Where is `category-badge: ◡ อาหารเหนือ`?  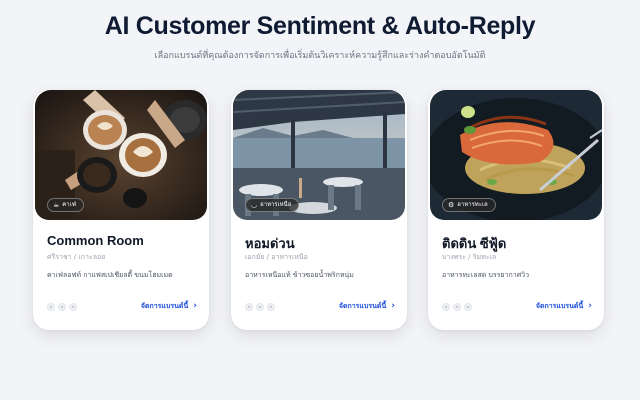
category-badge: ◡ อาหารเหนือ is located at coordinates (272, 205).